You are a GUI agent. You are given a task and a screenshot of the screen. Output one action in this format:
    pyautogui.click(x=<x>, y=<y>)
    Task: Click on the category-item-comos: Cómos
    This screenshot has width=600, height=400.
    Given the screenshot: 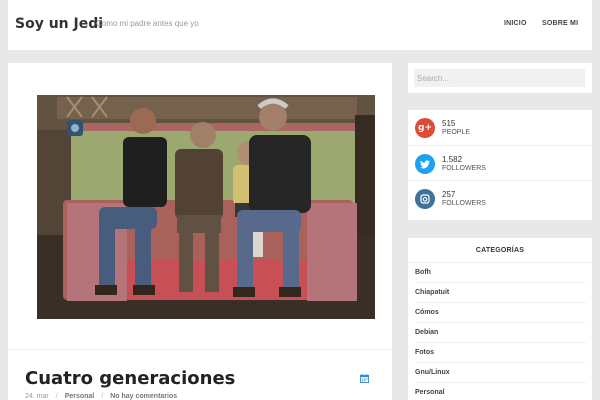 What is the action you would take?
    pyautogui.click(x=500, y=313)
    